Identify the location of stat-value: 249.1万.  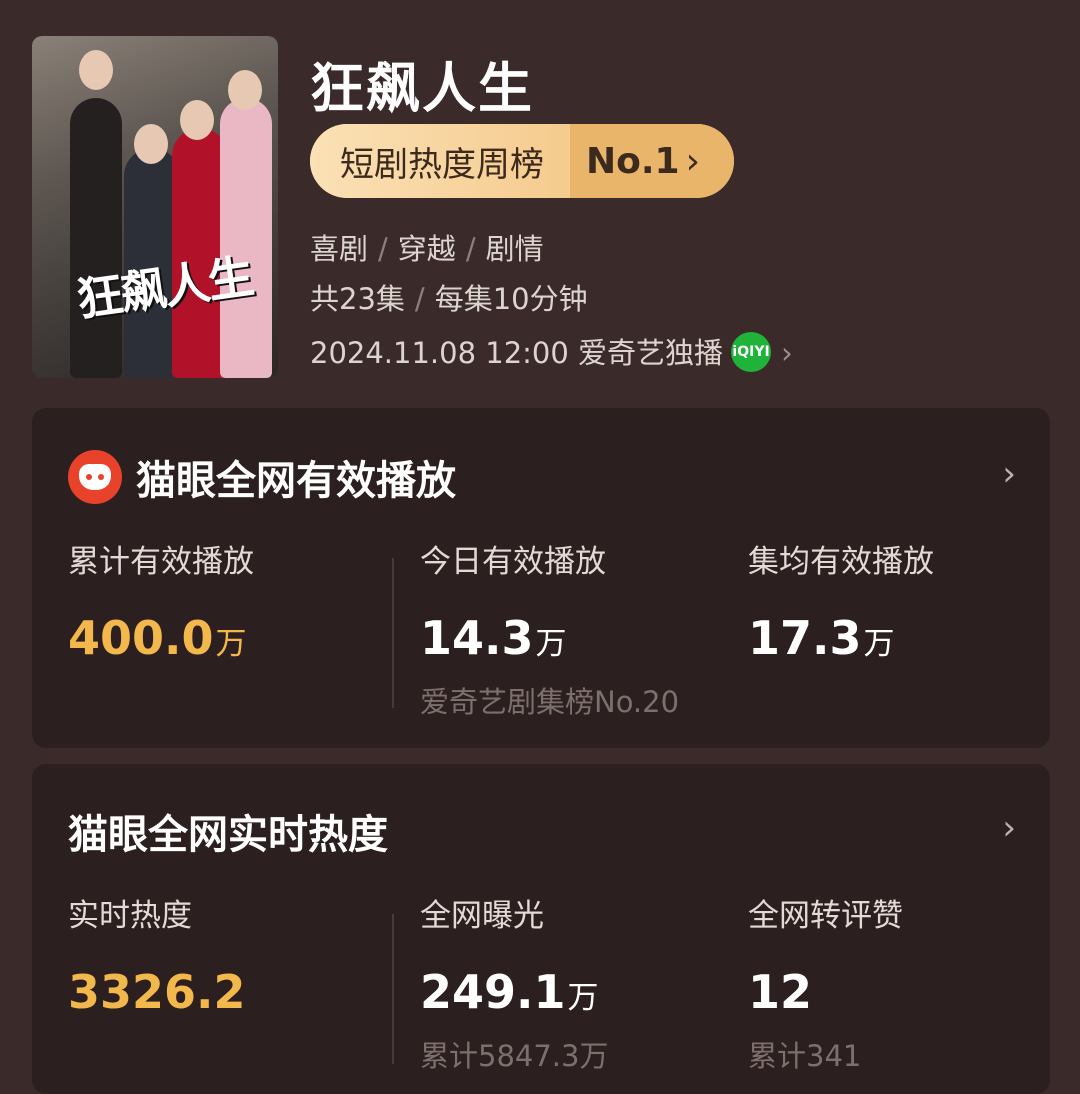
(509, 992).